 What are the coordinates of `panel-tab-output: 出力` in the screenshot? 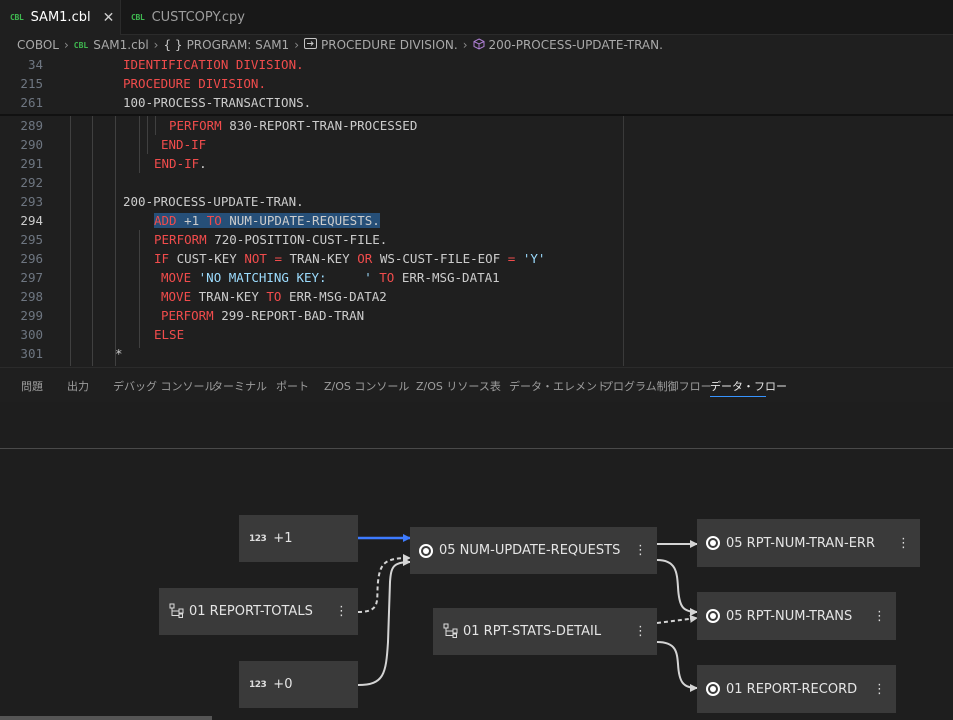 It's located at (78, 386).